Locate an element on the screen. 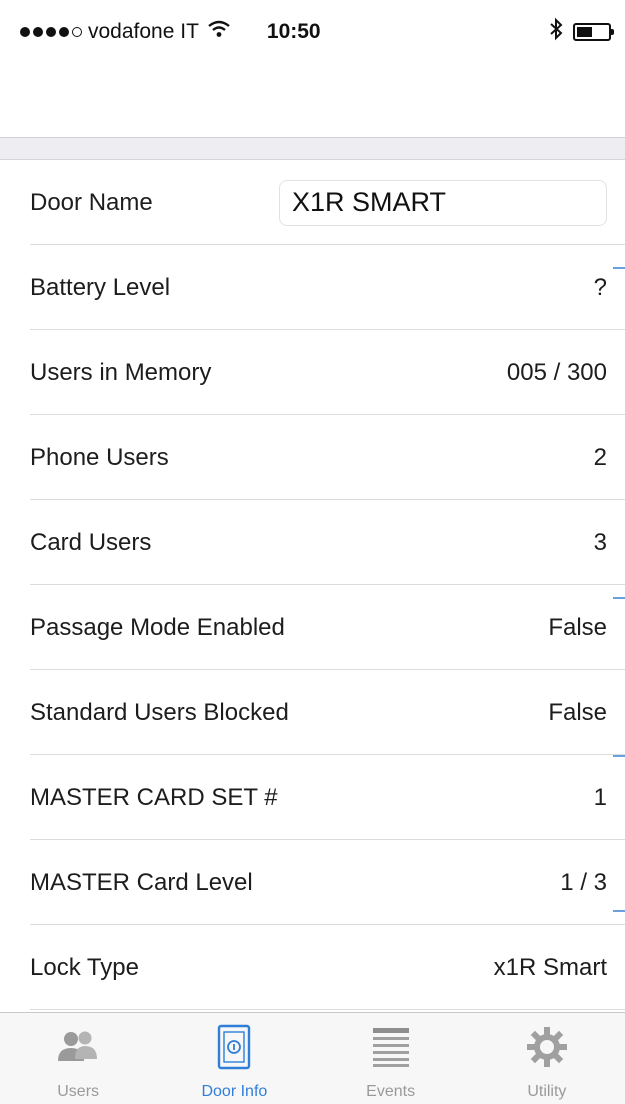 The height and width of the screenshot is (1104, 625). tab-users: Users is located at coordinates (78, 1058).